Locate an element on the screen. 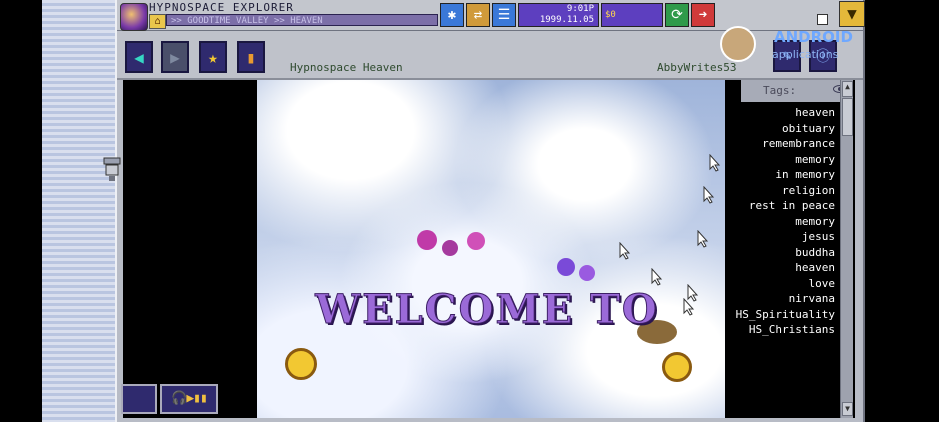  clock-display: 9:01P 1999.11.05 is located at coordinates (558, 15).